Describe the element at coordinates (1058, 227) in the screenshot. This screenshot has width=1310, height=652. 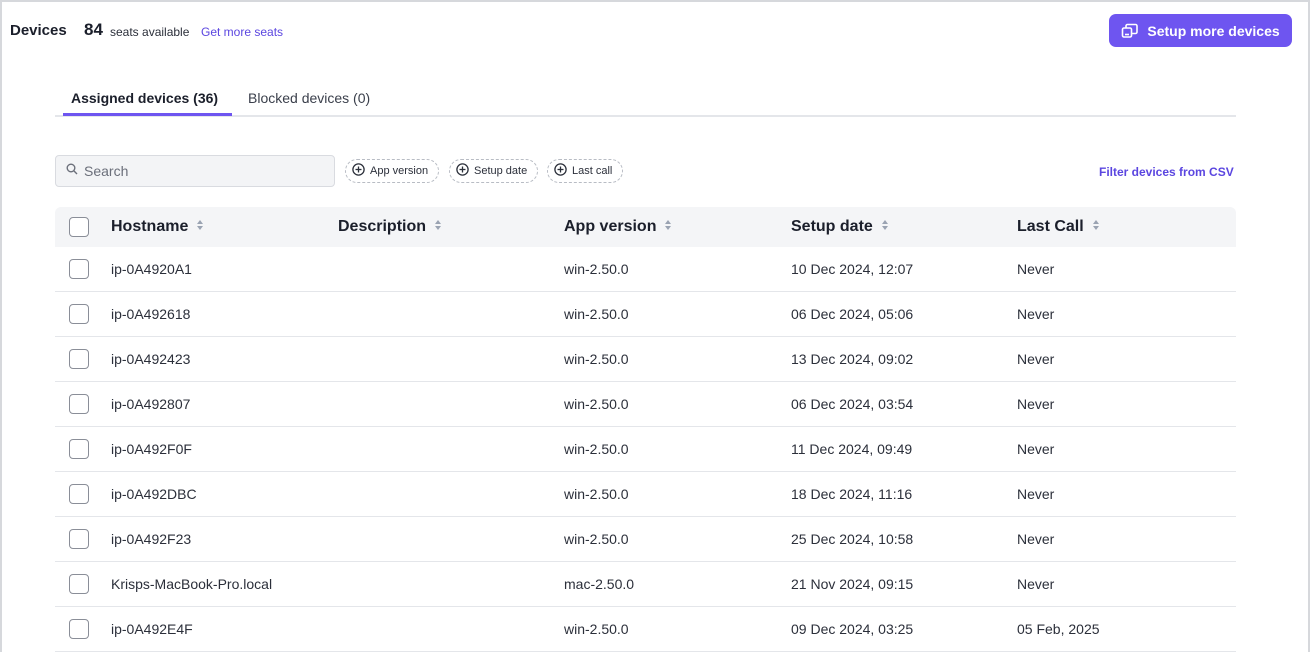
I see `column-header-last-call: Last Call` at that location.